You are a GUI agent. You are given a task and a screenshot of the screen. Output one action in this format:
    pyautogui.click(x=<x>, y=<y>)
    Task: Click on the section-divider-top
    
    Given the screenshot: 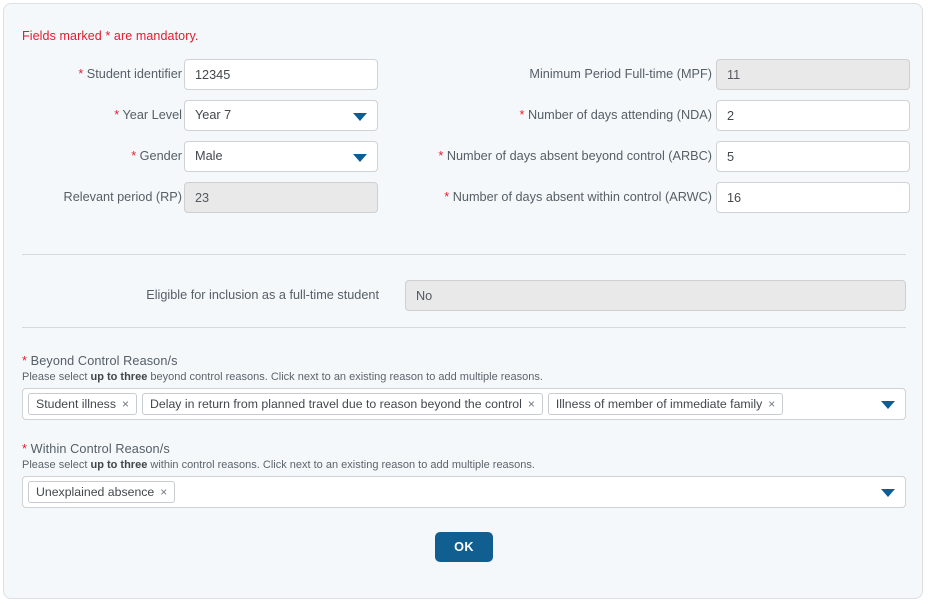 What is the action you would take?
    pyautogui.click(x=464, y=254)
    